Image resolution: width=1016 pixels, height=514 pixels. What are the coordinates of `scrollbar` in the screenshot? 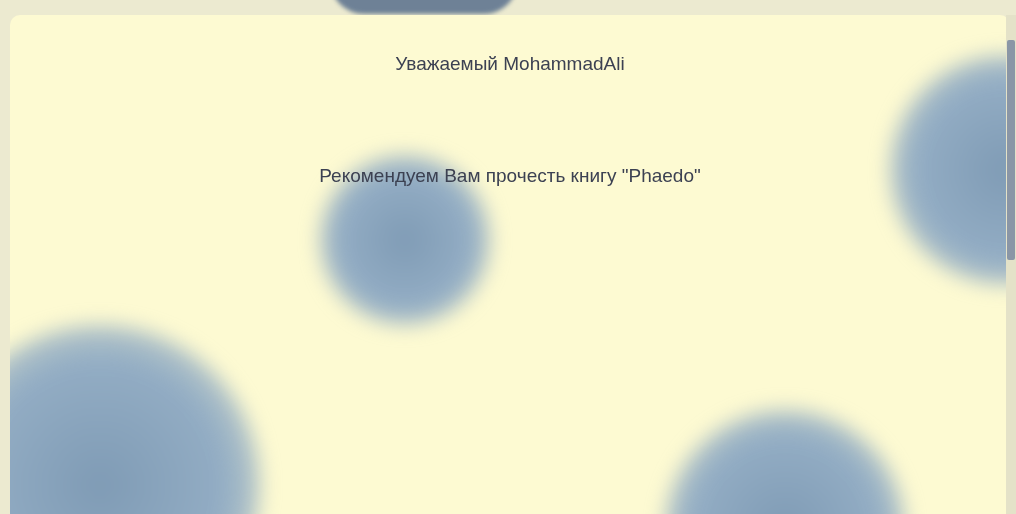 It's located at (1011, 264).